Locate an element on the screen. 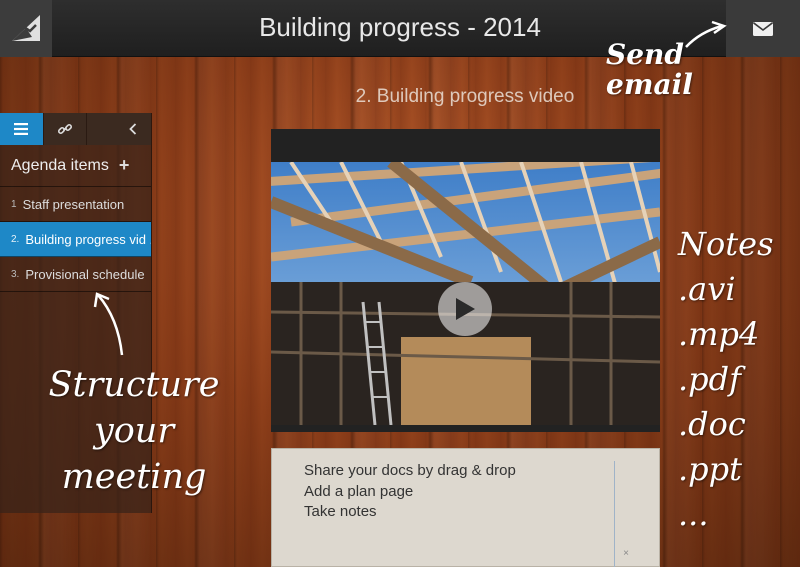 The image size is (800, 567). send-email-annotation: Send email is located at coordinates (671, 70).